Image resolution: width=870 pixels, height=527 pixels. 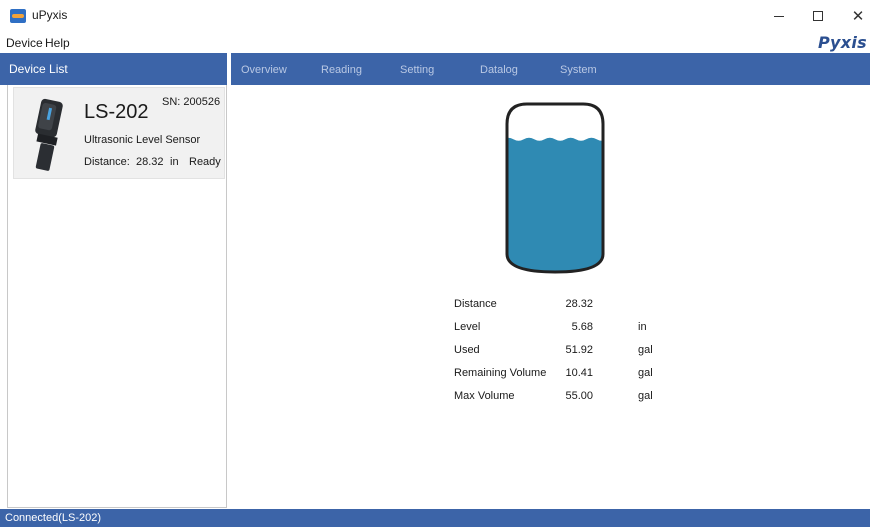 What do you see at coordinates (555, 204) in the screenshot?
I see `tank-liquid` at bounding box center [555, 204].